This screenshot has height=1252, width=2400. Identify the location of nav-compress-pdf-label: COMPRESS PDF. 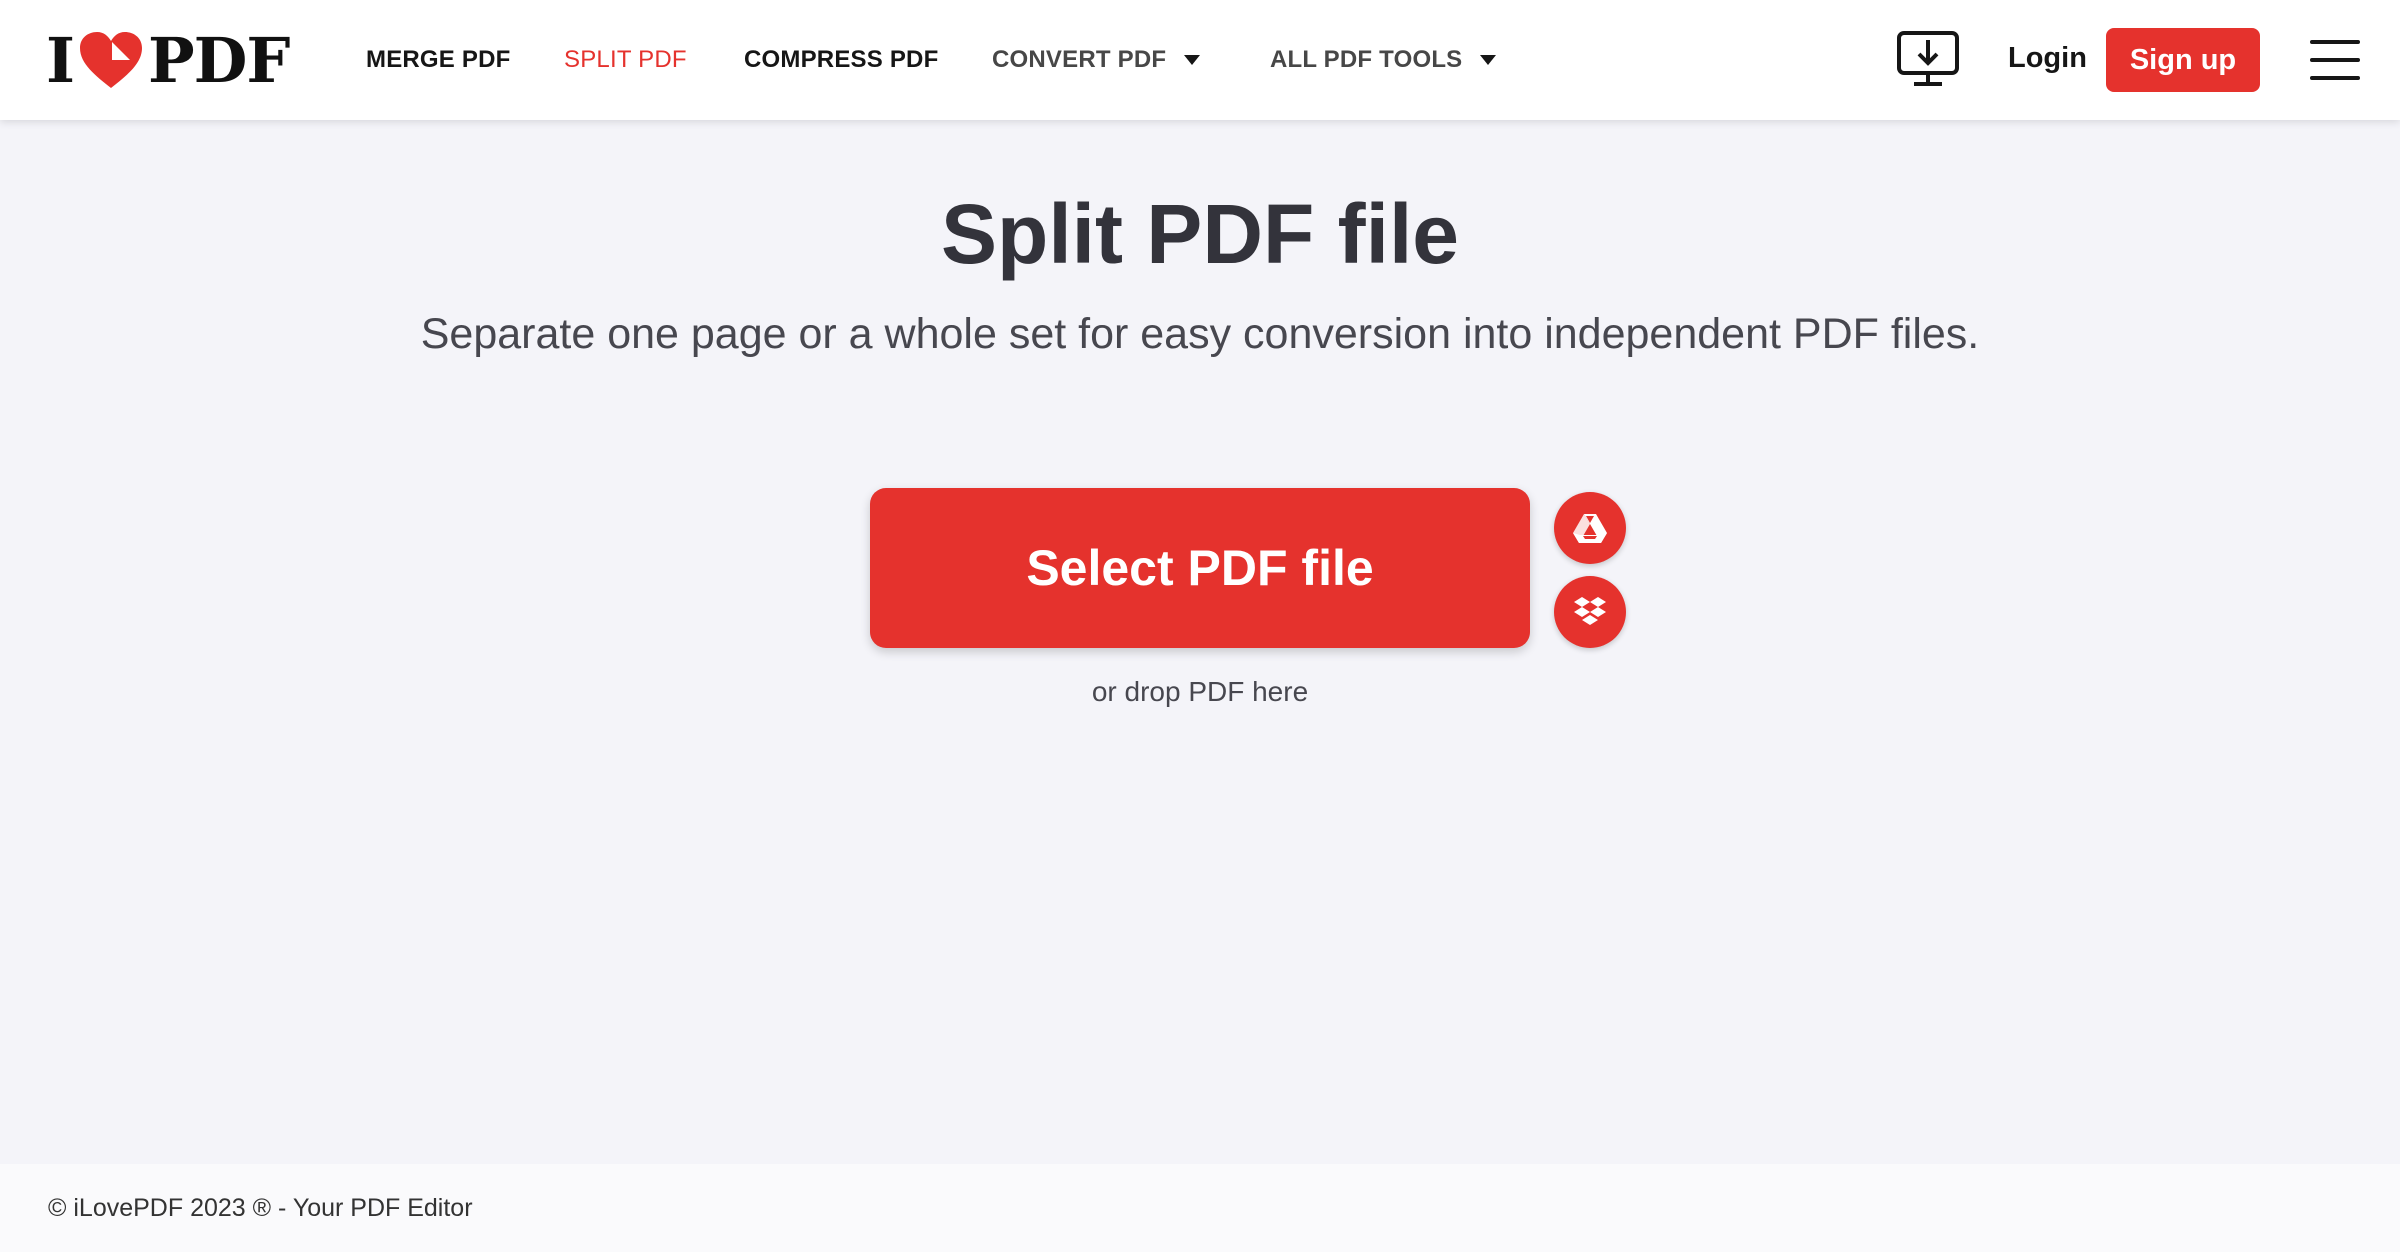
(841, 59).